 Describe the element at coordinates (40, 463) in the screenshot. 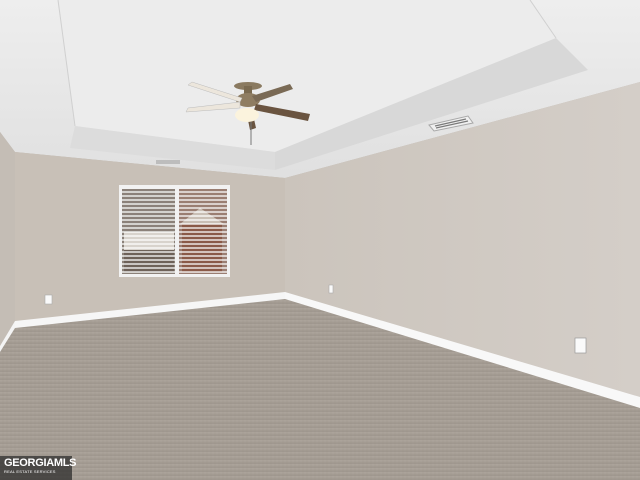

I see `watermark-brand: GEORGIAMLS` at that location.